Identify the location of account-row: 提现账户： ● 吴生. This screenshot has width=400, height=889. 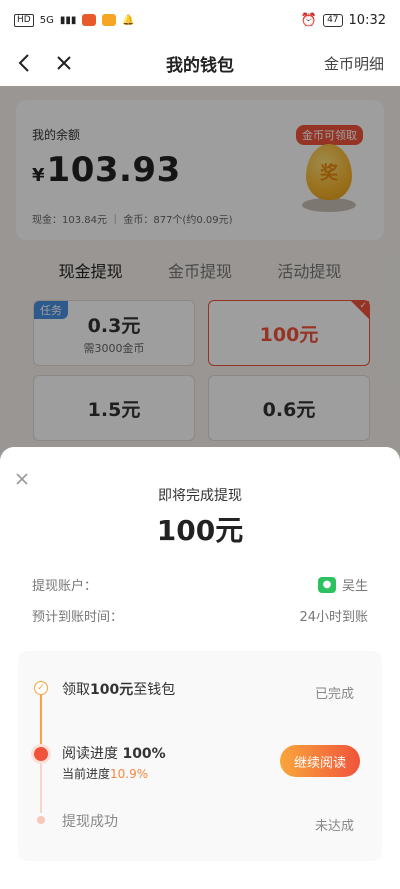
(200, 584).